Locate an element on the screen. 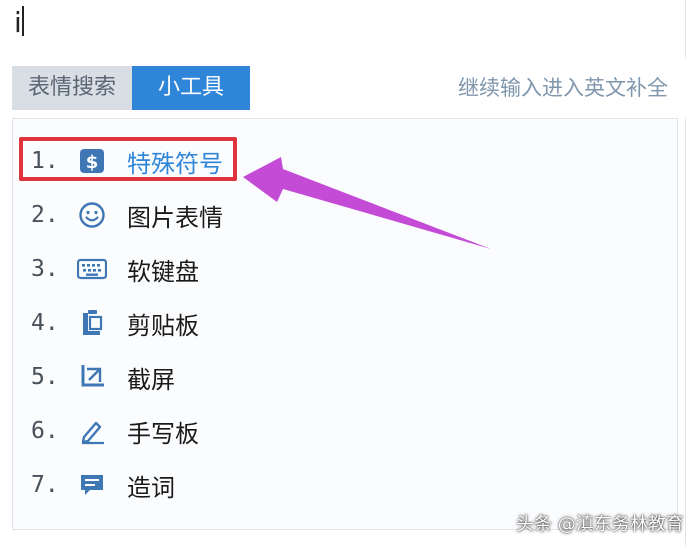 Image resolution: width=694 pixels, height=546 pixels. crop-icon is located at coordinates (92, 377).